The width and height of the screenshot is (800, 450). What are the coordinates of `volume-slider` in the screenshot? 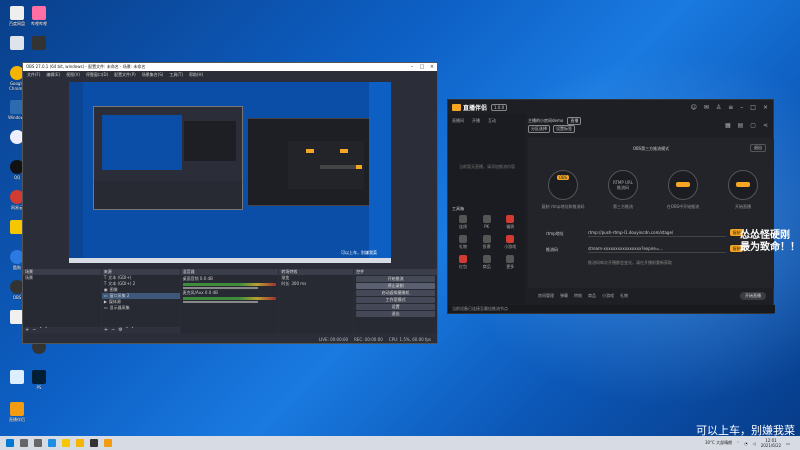 It's located at (220, 302).